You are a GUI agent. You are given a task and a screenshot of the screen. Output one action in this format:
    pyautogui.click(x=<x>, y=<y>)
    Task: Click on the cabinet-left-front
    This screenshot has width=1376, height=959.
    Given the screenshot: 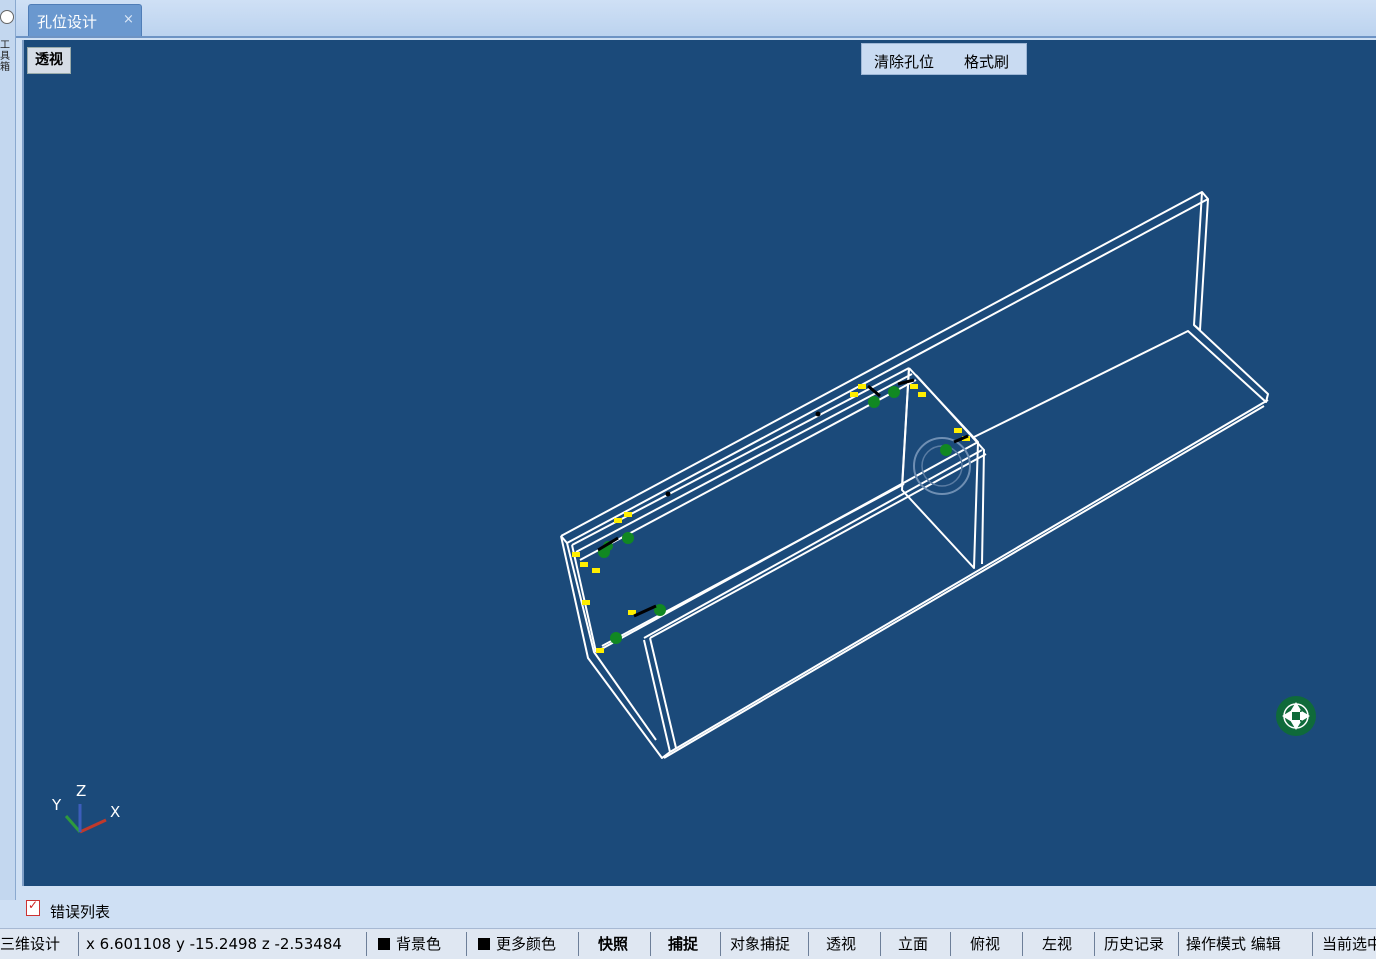 What is the action you would take?
    pyautogui.click(x=657, y=696)
    